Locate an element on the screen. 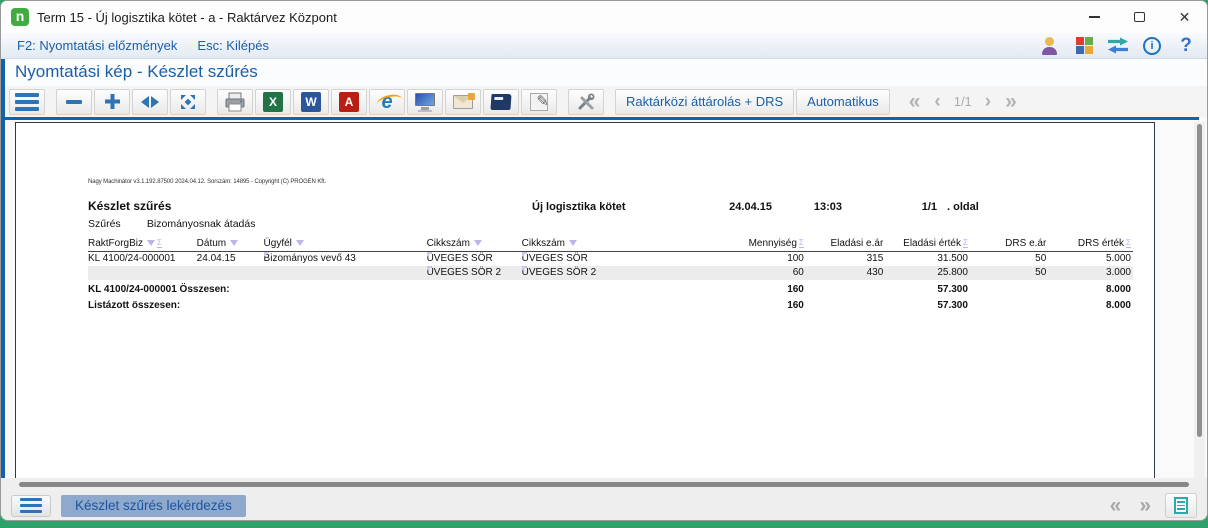  maximize-button is located at coordinates (1139, 17).